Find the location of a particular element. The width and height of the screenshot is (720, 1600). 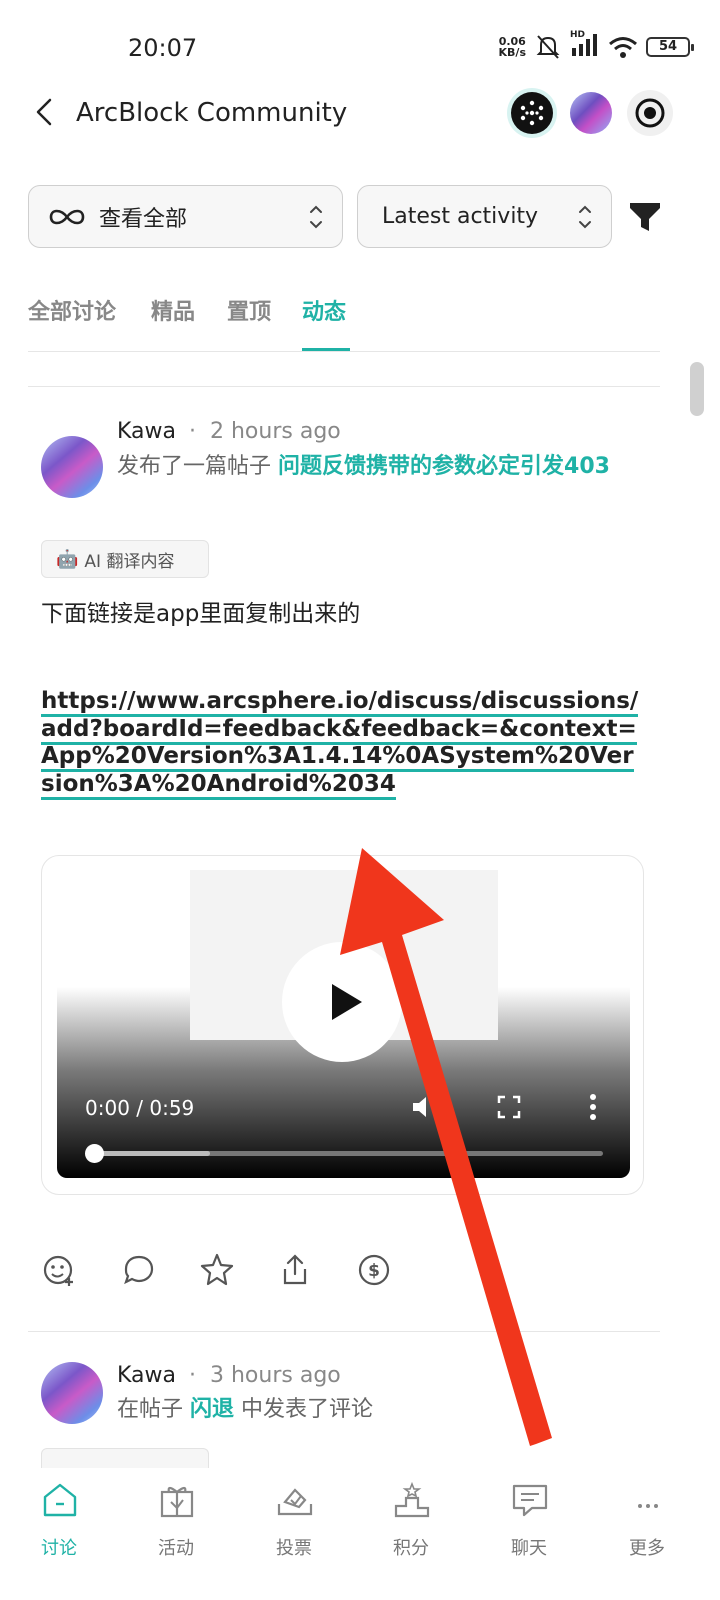

activity-description: 在帖子 闪退 中发表了评论 is located at coordinates (377, 1410).